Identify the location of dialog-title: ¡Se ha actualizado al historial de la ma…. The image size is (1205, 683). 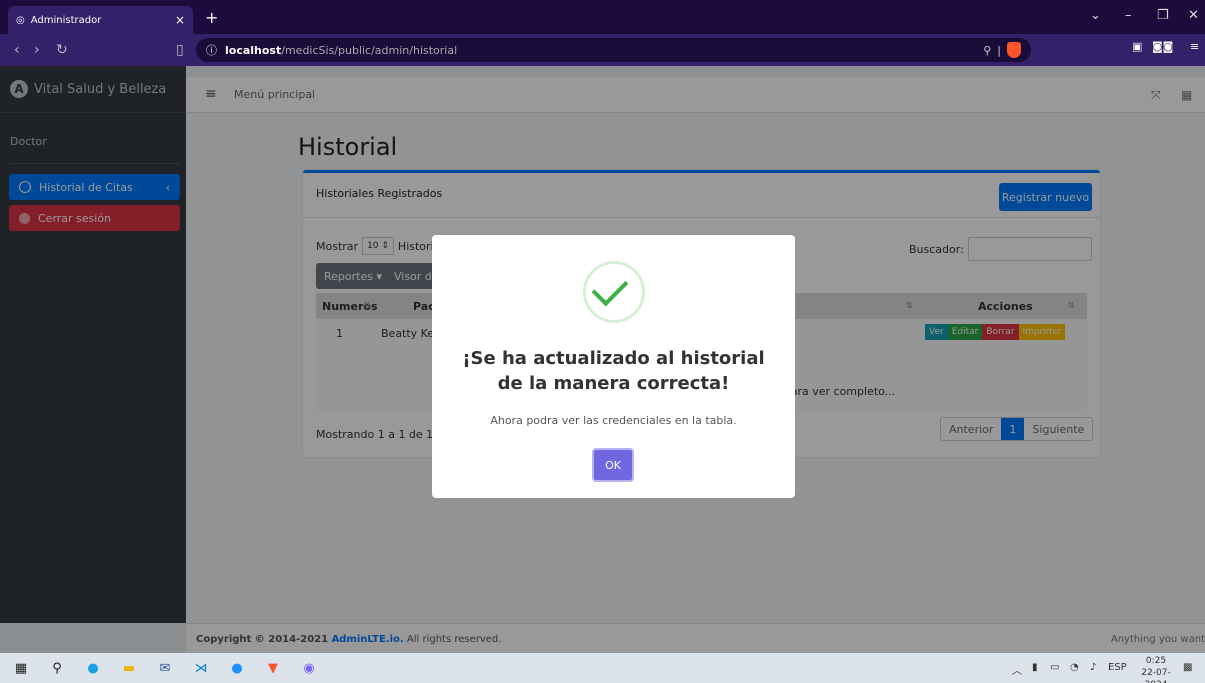
(613, 371).